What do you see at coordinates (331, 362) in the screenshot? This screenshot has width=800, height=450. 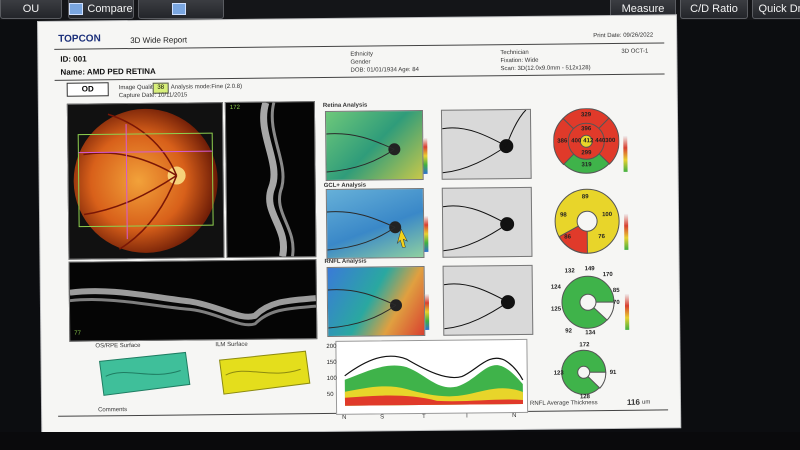 I see `tsnit-y-label: 150` at bounding box center [331, 362].